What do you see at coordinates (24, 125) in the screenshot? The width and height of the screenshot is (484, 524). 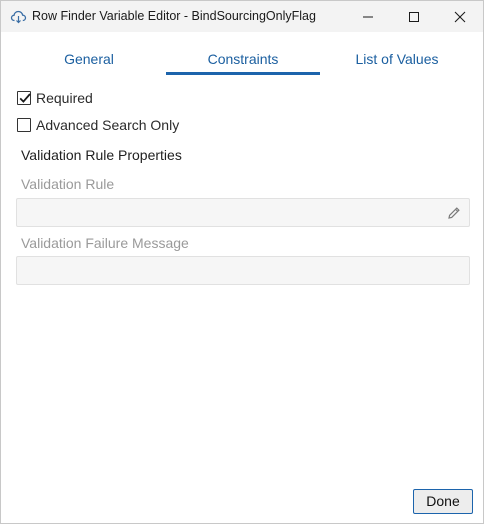 I see `advanced-search-only-checkbox` at bounding box center [24, 125].